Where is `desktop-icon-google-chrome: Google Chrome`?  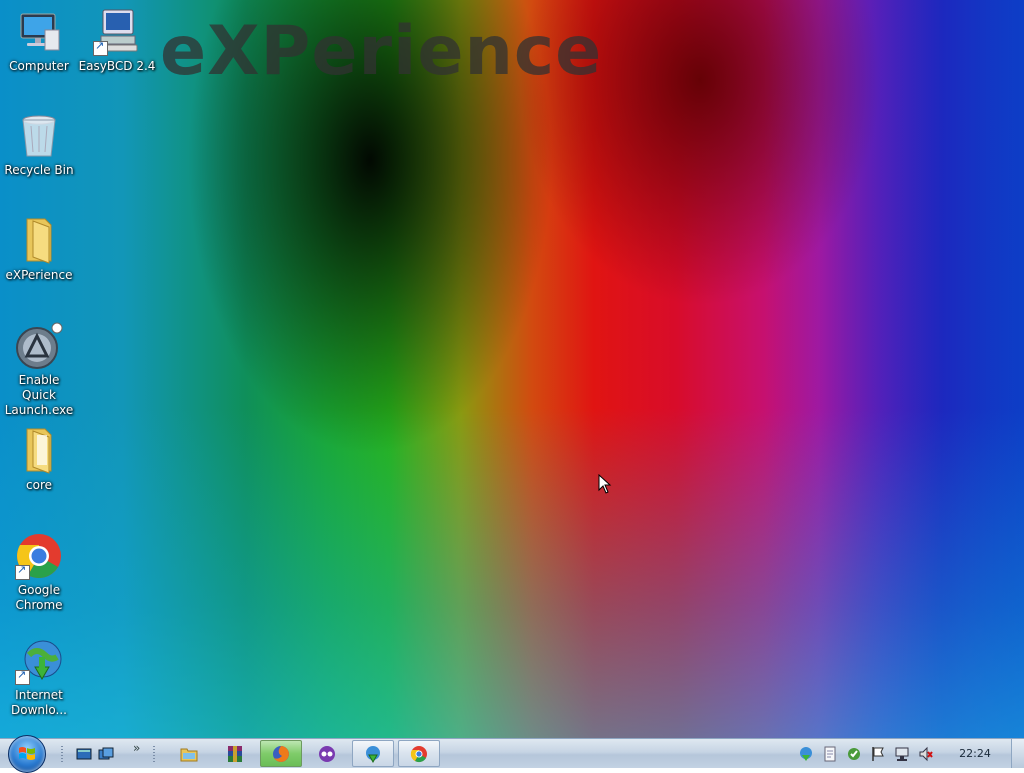
desktop-icon-google-chrome: Google Chrome is located at coordinates (39, 572).